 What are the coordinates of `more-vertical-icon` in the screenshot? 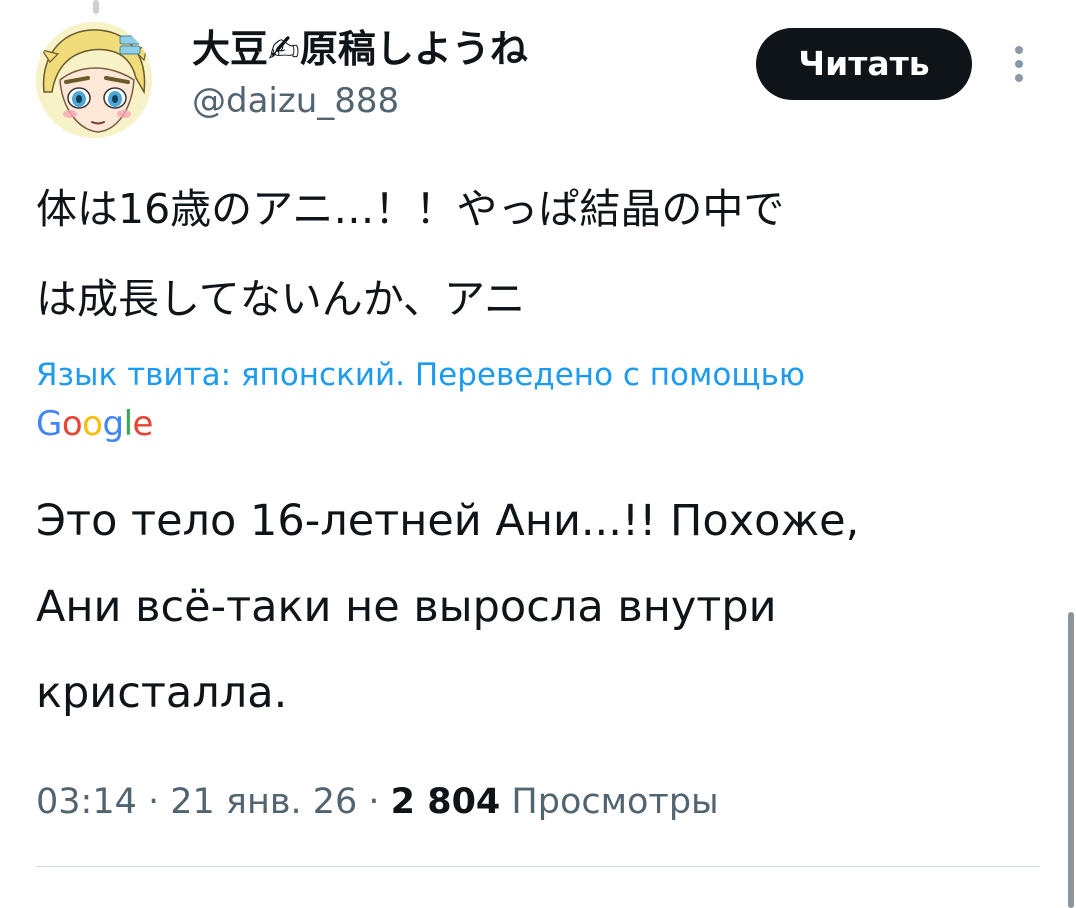 It's located at (1019, 64).